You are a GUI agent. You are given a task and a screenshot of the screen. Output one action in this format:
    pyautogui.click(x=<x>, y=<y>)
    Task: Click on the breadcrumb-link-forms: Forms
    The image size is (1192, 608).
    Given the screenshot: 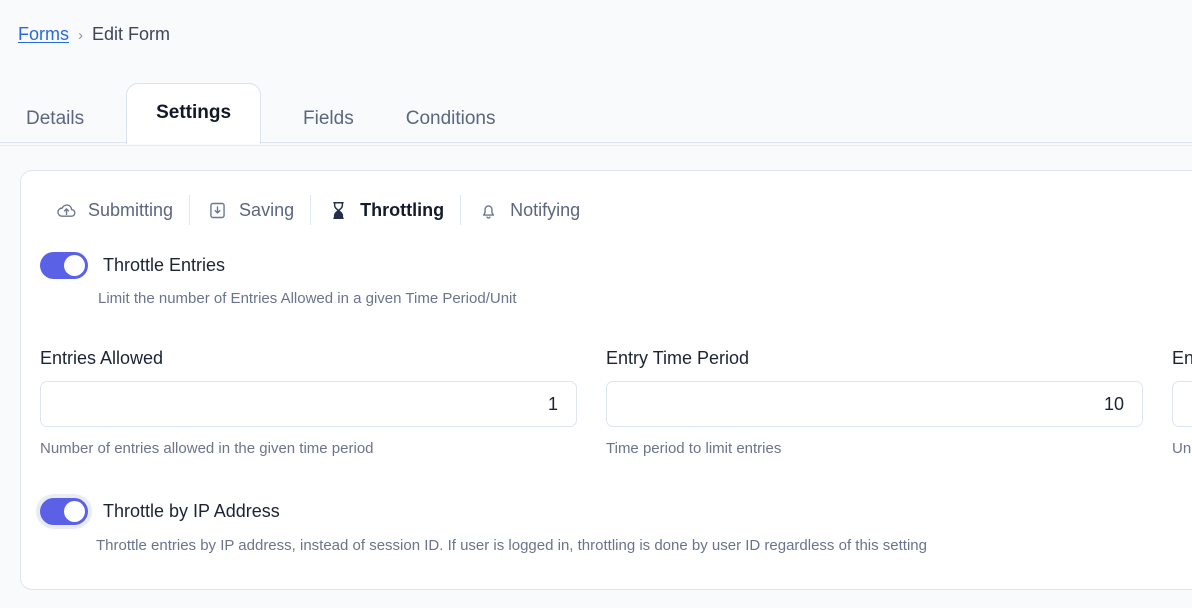 What is the action you would take?
    pyautogui.click(x=43, y=34)
    